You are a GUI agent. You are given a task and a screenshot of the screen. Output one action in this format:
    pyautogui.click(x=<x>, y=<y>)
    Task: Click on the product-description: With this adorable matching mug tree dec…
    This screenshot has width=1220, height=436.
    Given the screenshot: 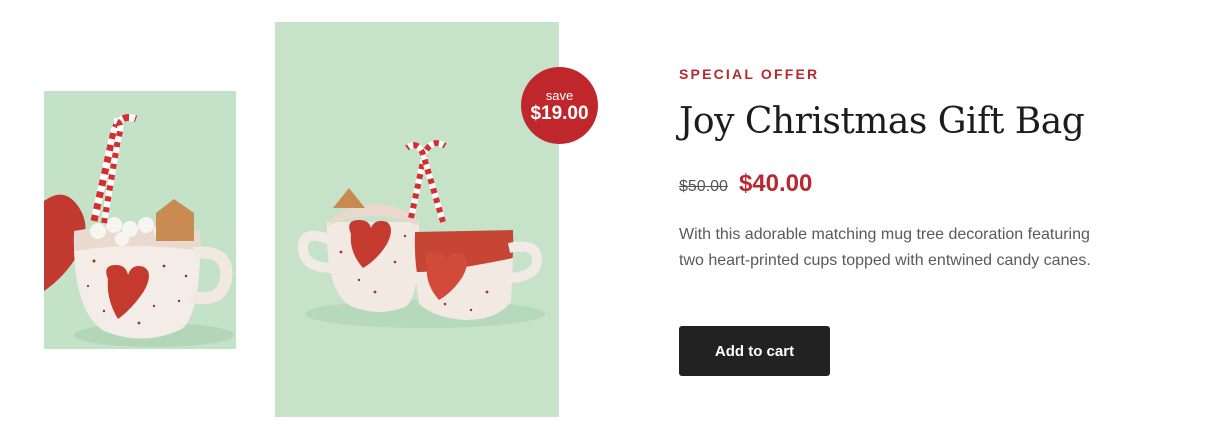 What is the action you would take?
    pyautogui.click(x=885, y=247)
    